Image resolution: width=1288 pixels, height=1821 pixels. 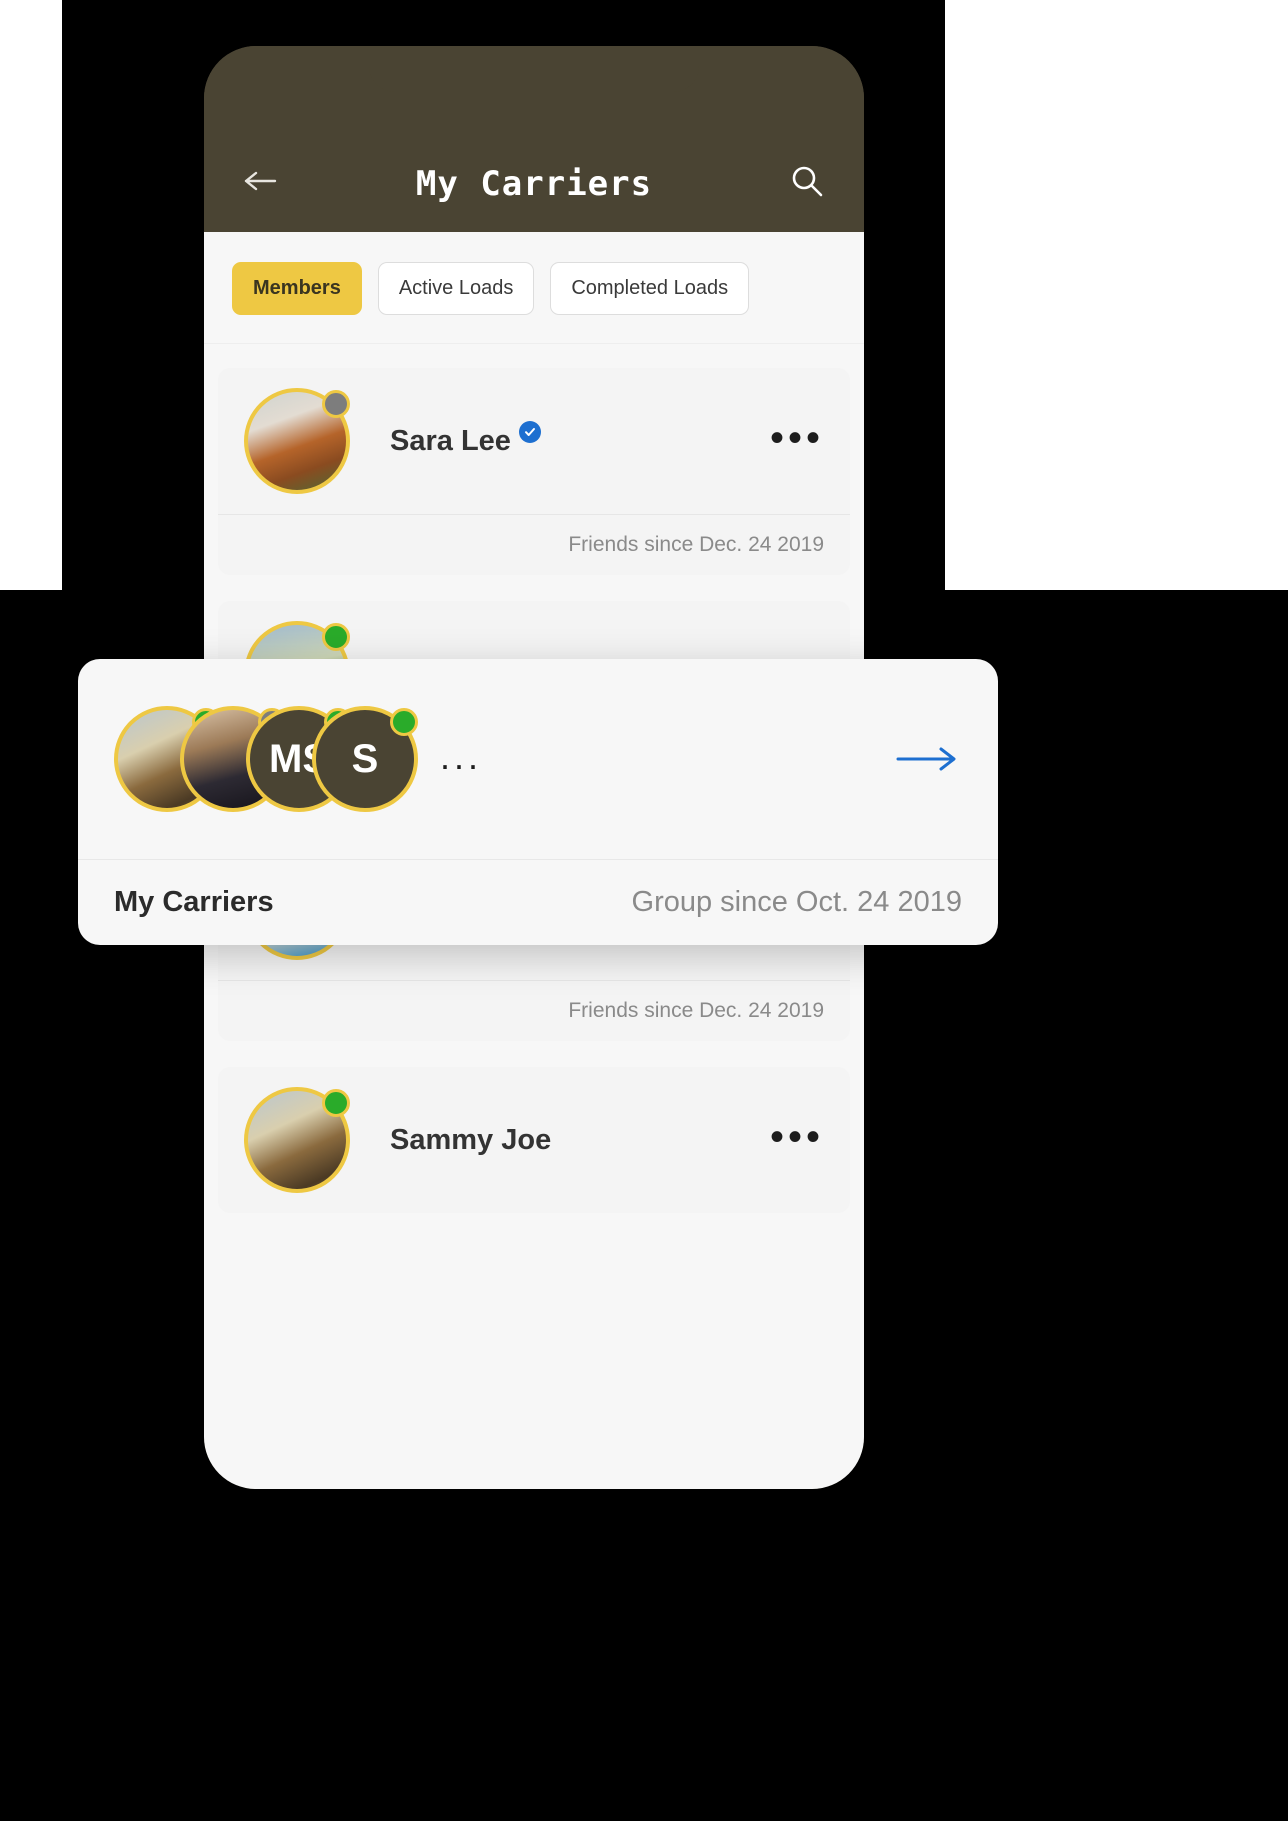 I want to click on phone-notch, so click(x=534, y=69).